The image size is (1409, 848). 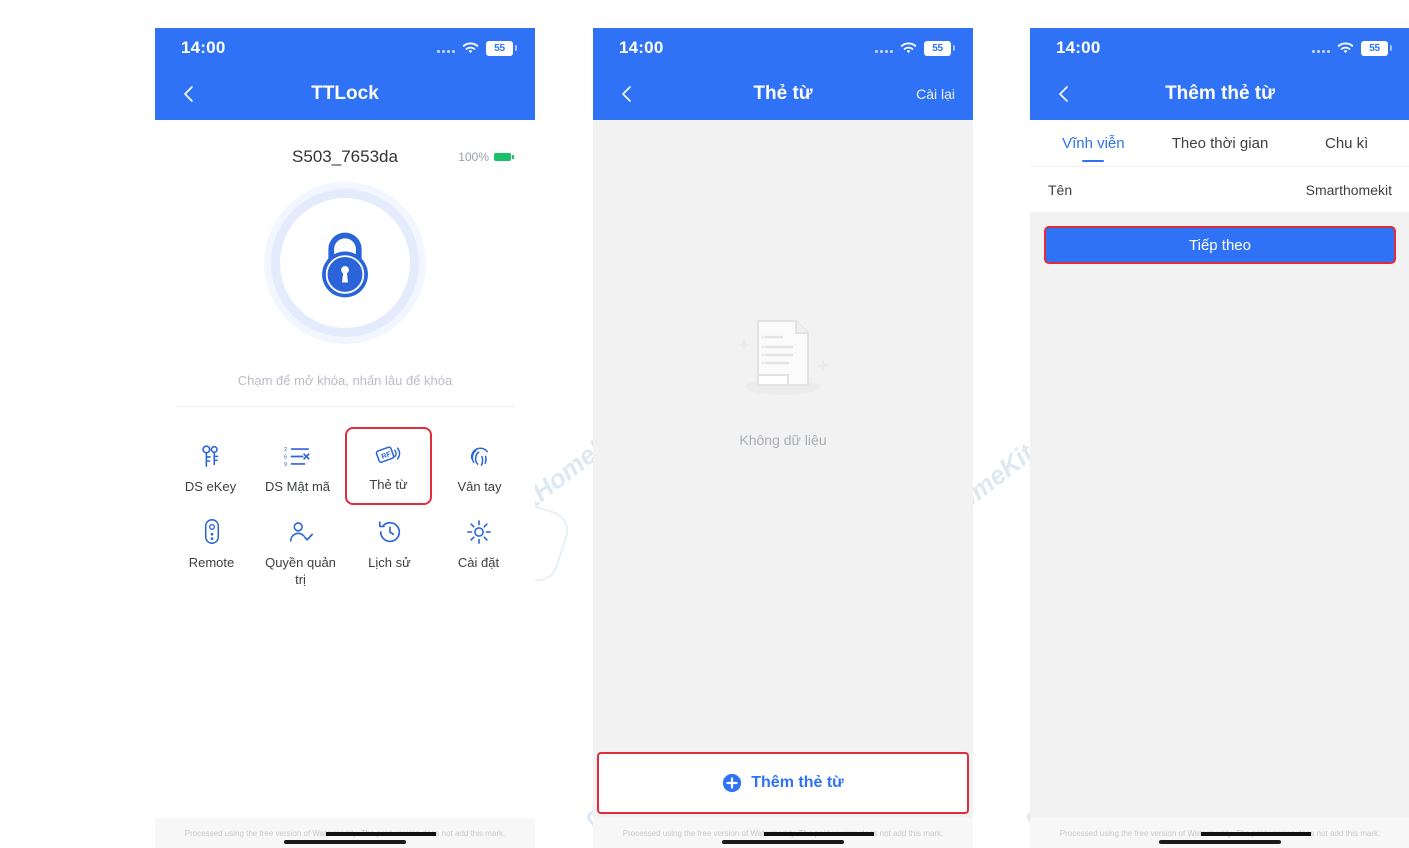 I want to click on page-title: Thêm thẻ từ, so click(x=1220, y=93).